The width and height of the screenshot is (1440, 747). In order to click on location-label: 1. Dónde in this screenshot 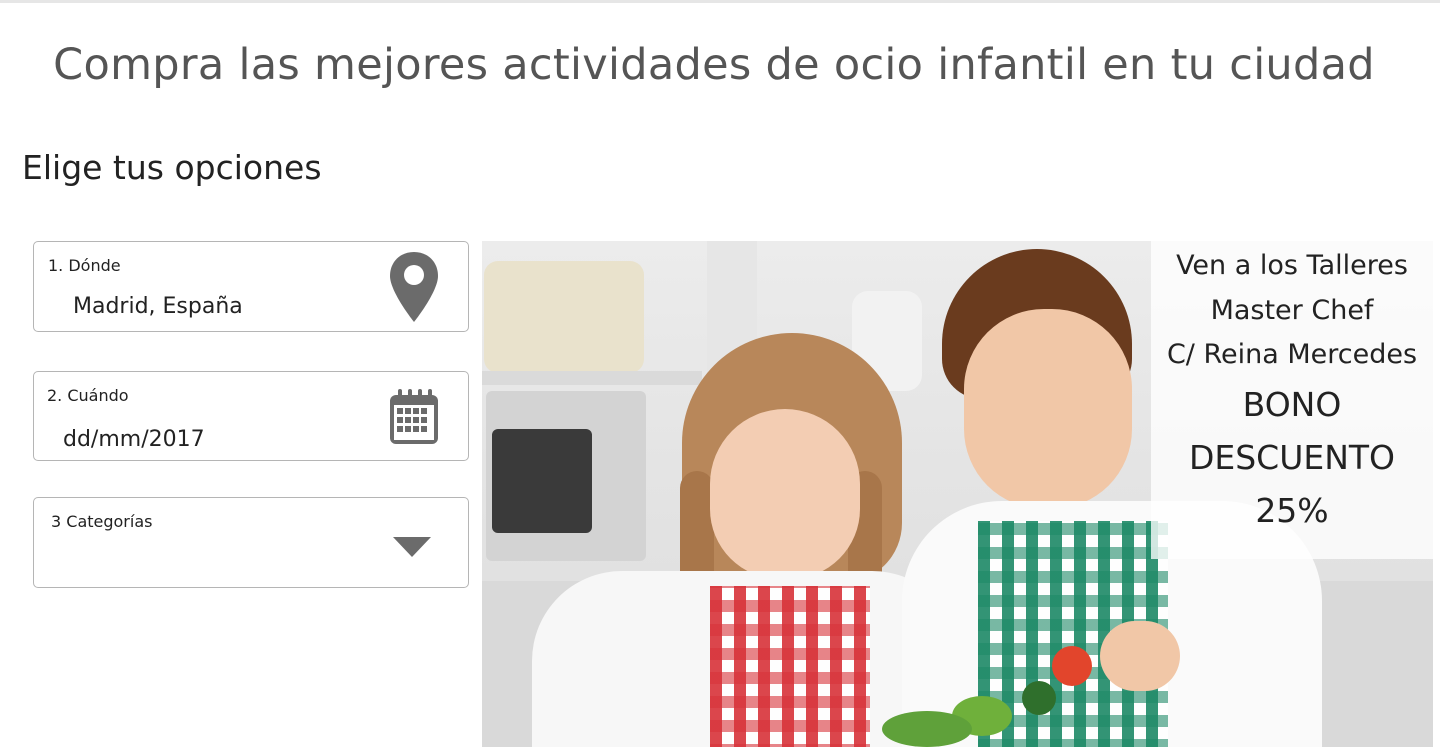, I will do `click(84, 265)`.